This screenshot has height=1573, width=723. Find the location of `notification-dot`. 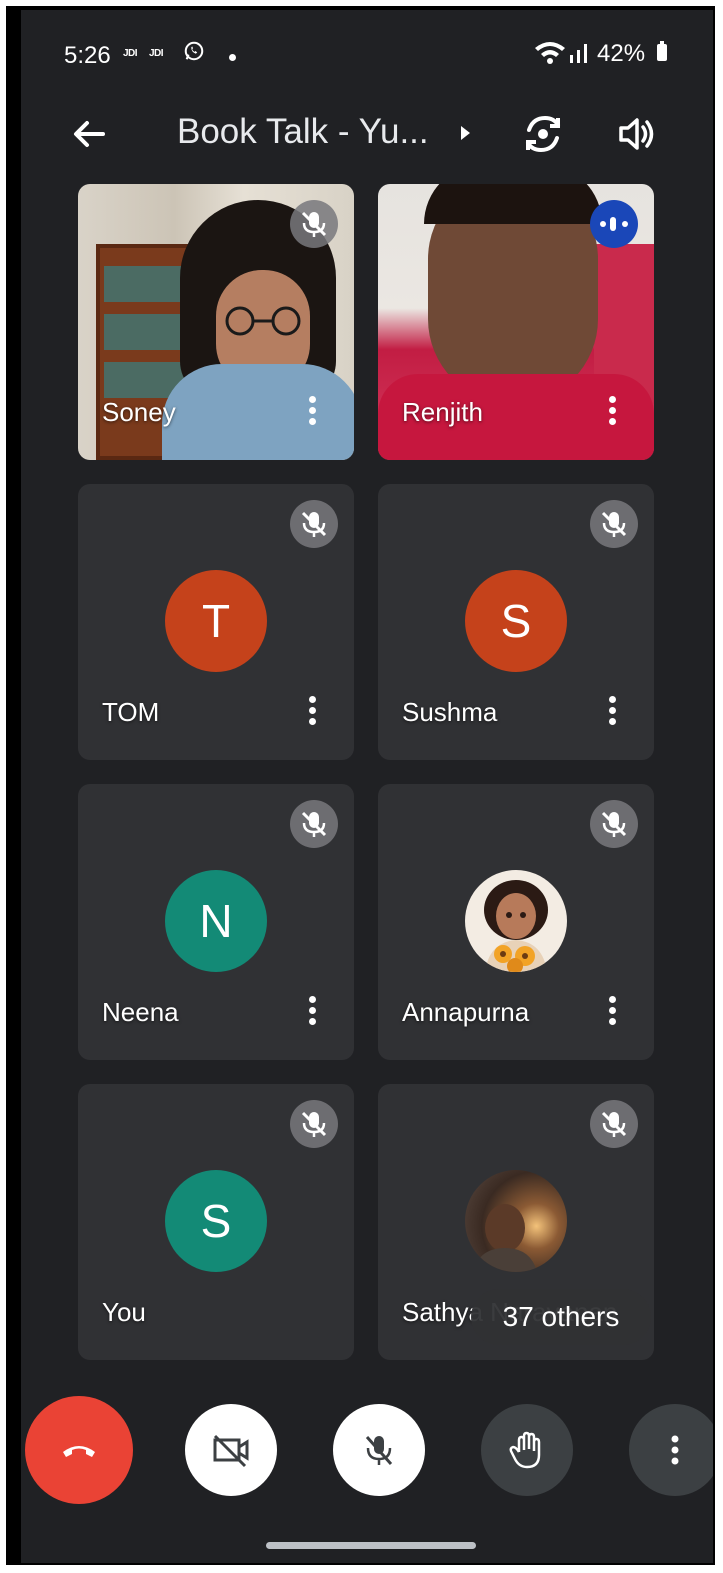

notification-dot is located at coordinates (232, 57).